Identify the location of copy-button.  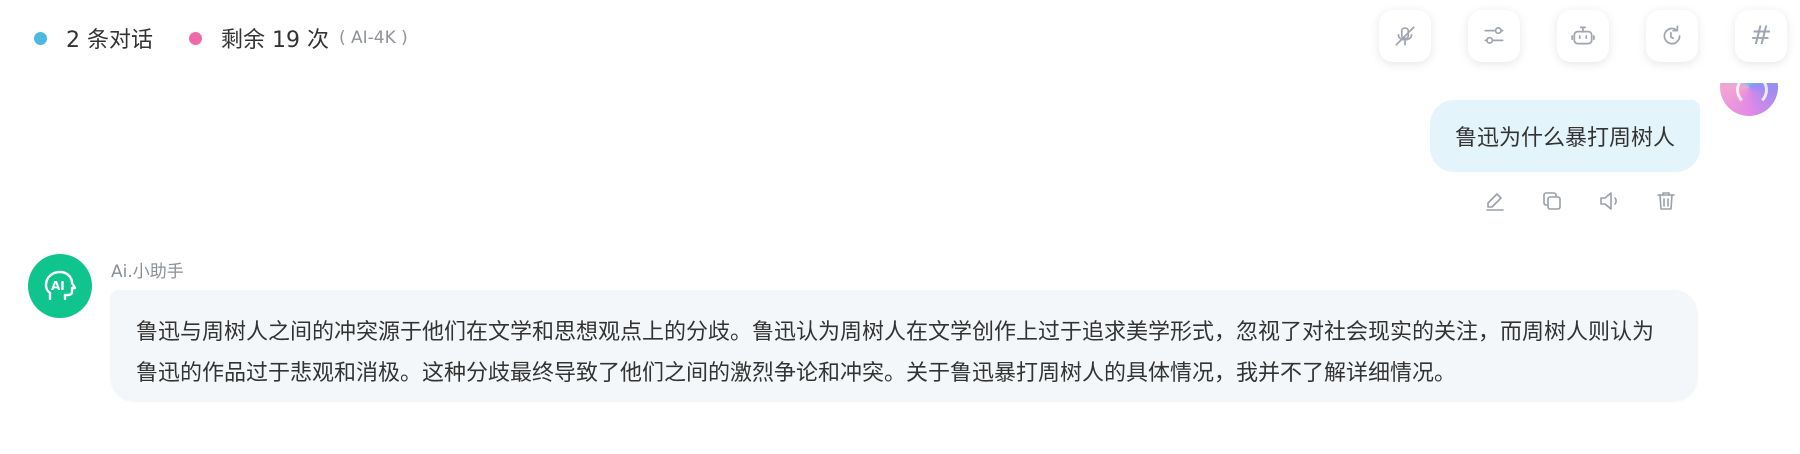
(1552, 201).